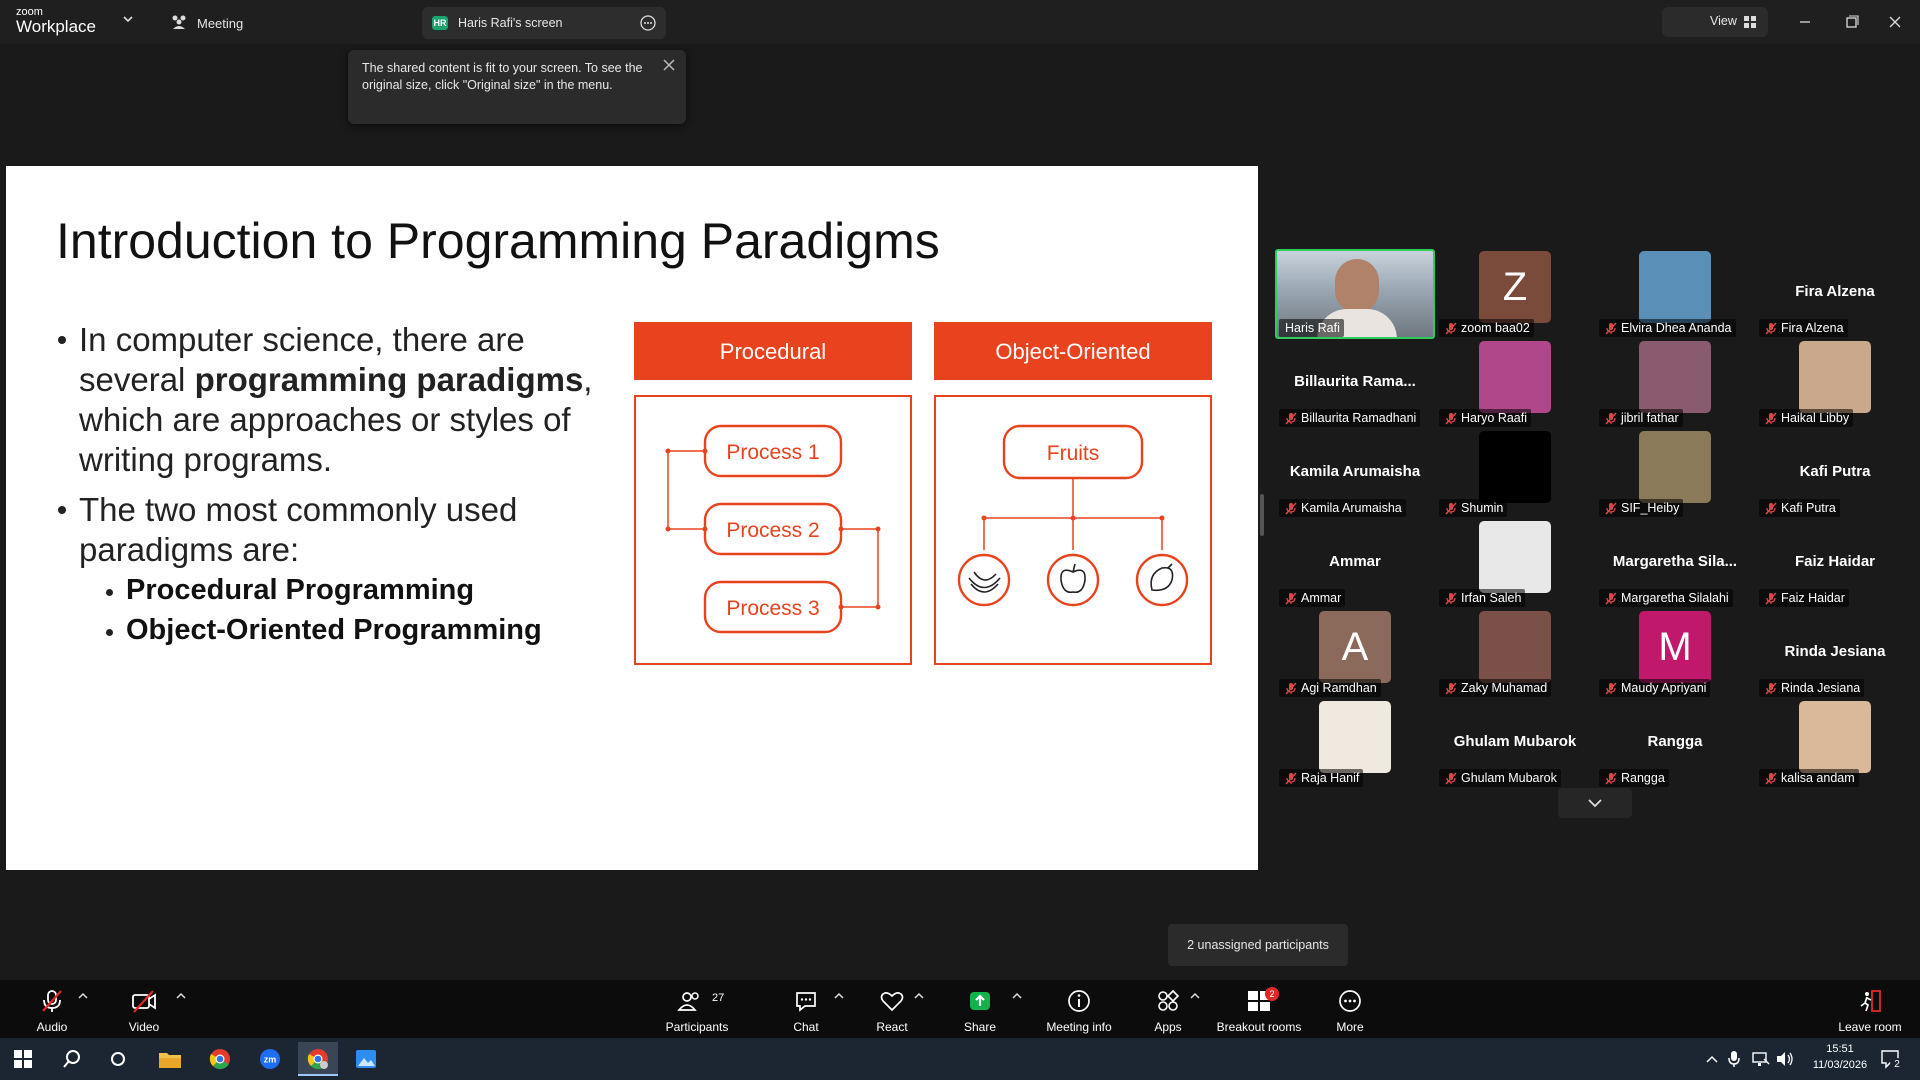 This screenshot has height=1080, width=1920. I want to click on participant-tile: Fira Alzena Fira Alzena, so click(1835, 294).